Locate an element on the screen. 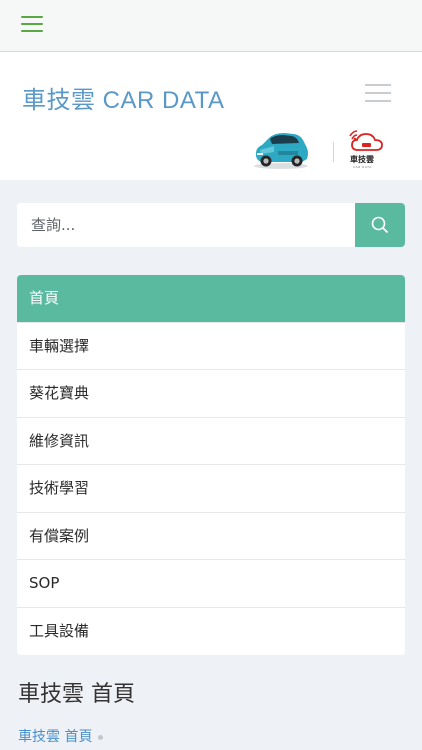 This screenshot has height=750, width=422. nav-item-home: 首頁 is located at coordinates (211, 299).